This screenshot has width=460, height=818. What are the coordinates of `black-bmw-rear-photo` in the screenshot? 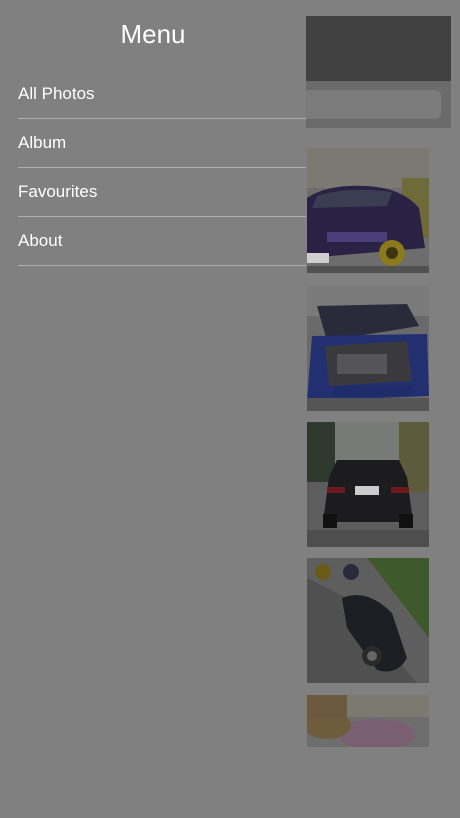 It's located at (368, 484).